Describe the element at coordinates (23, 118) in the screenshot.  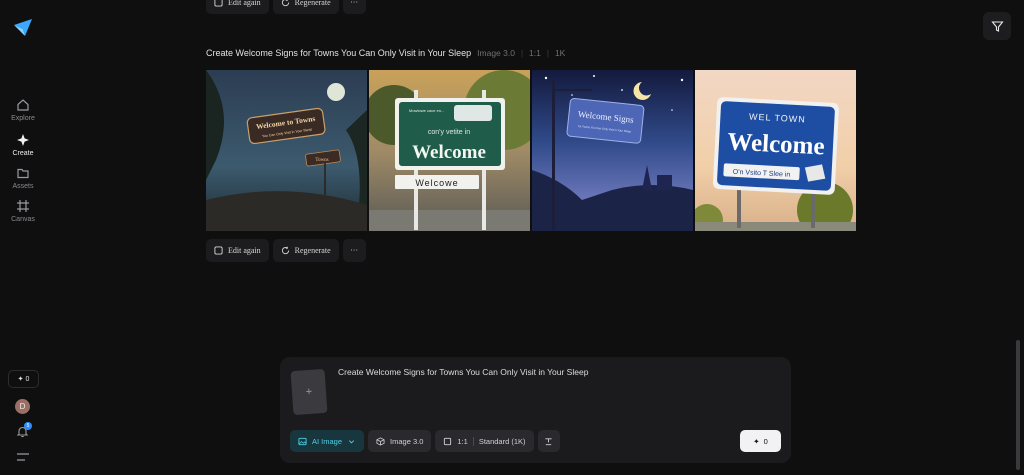
I see `sidebar-item-label: Explore` at that location.